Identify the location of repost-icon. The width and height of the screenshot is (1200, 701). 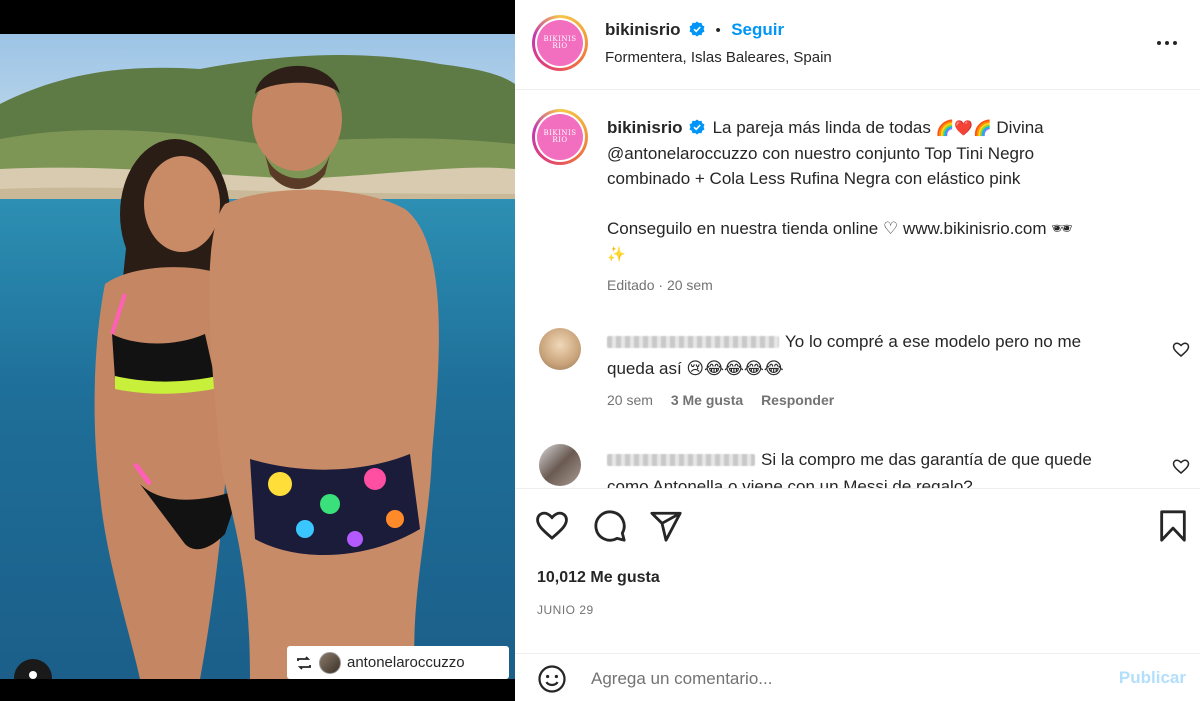
(304, 662).